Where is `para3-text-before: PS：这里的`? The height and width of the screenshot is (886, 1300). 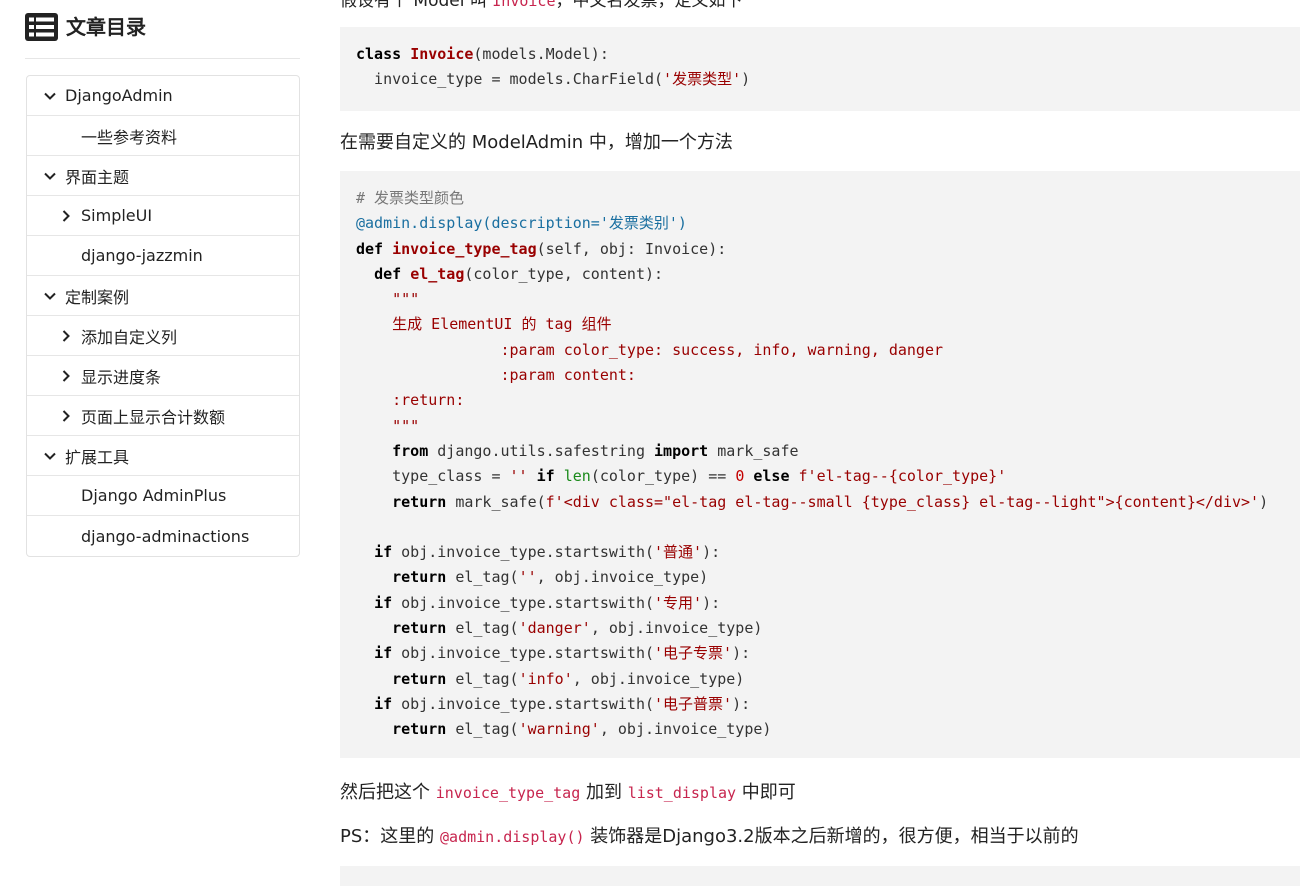 para3-text-before: PS：这里的 is located at coordinates (390, 836).